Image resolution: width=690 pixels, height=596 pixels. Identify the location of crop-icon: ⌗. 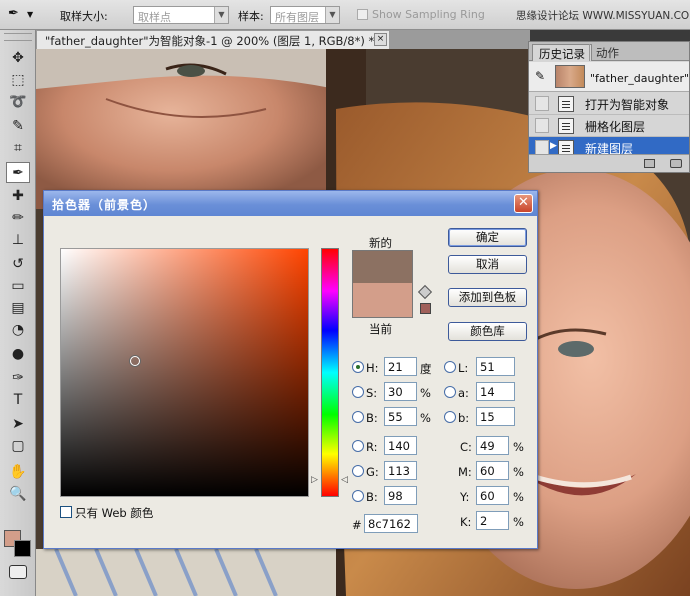
(18, 148).